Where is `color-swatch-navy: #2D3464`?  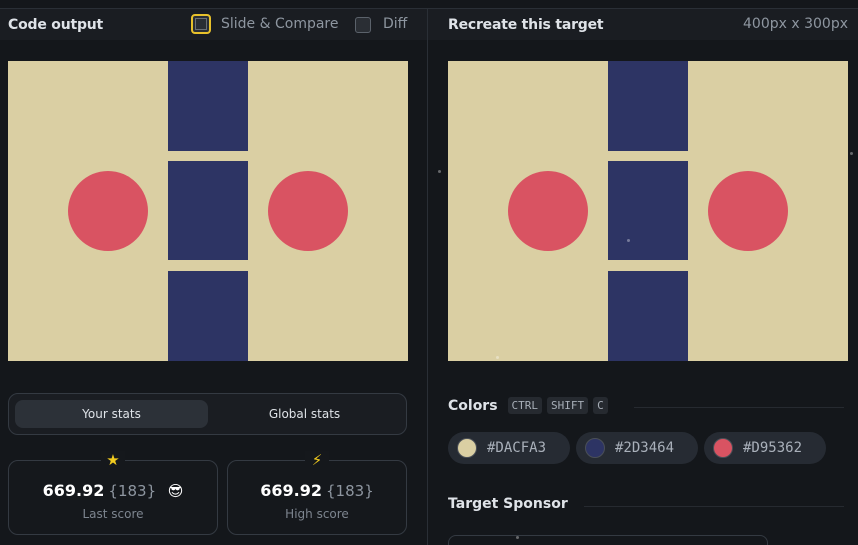 color-swatch-navy: #2D3464 is located at coordinates (637, 448).